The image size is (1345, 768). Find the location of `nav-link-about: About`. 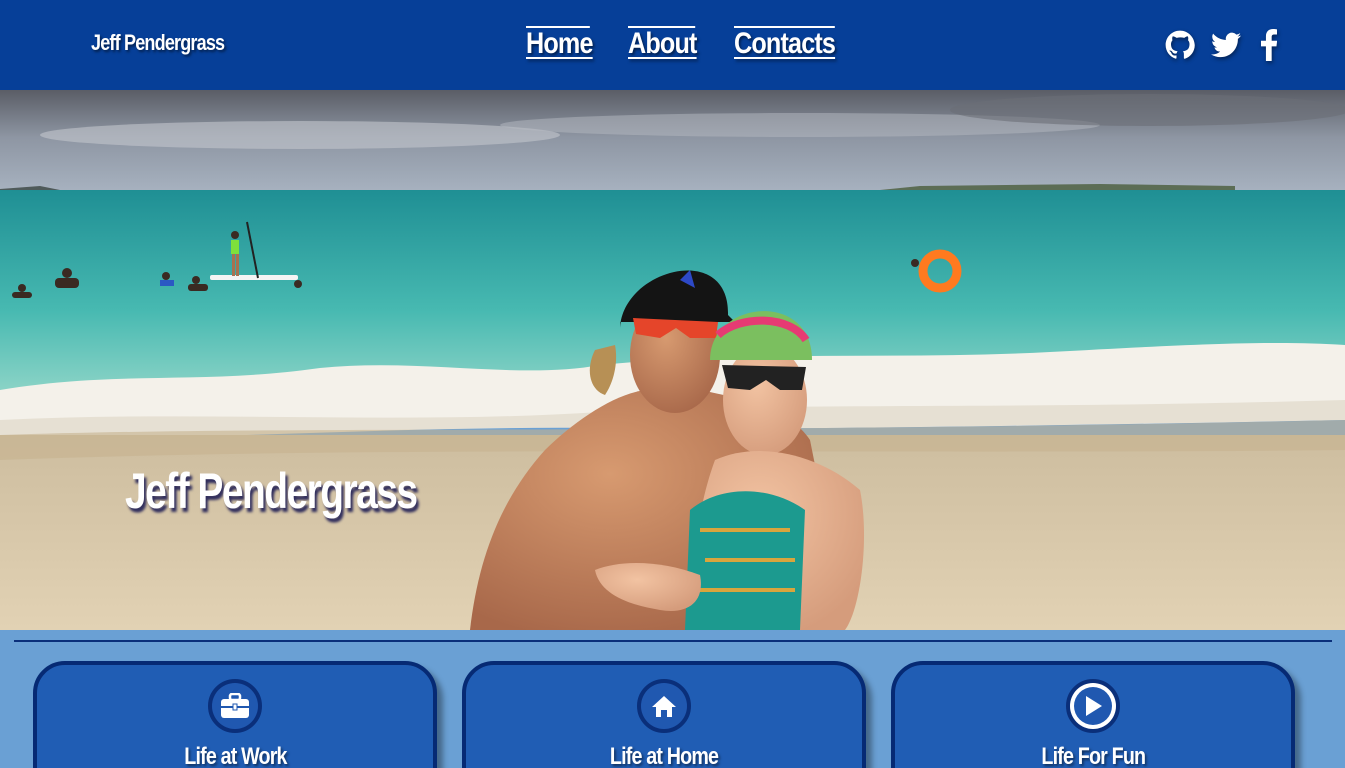

nav-link-about: About is located at coordinates (662, 43).